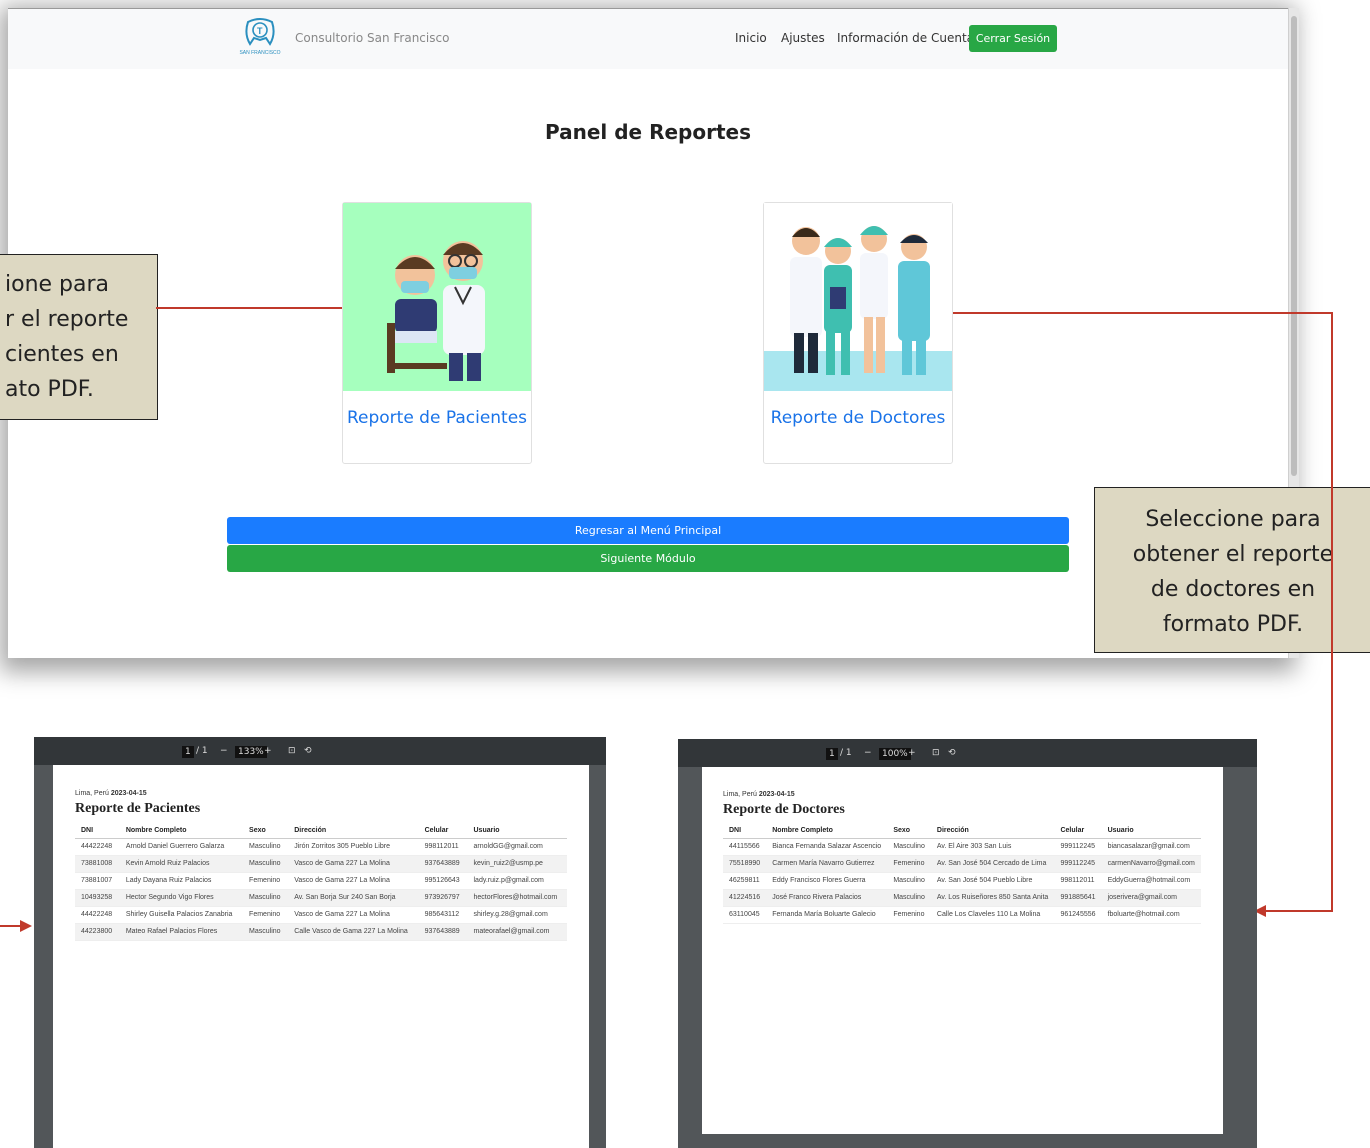 This screenshot has height=1148, width=1370. Describe the element at coordinates (745, 915) in the screenshot. I see `table-cell: 63110045` at that location.